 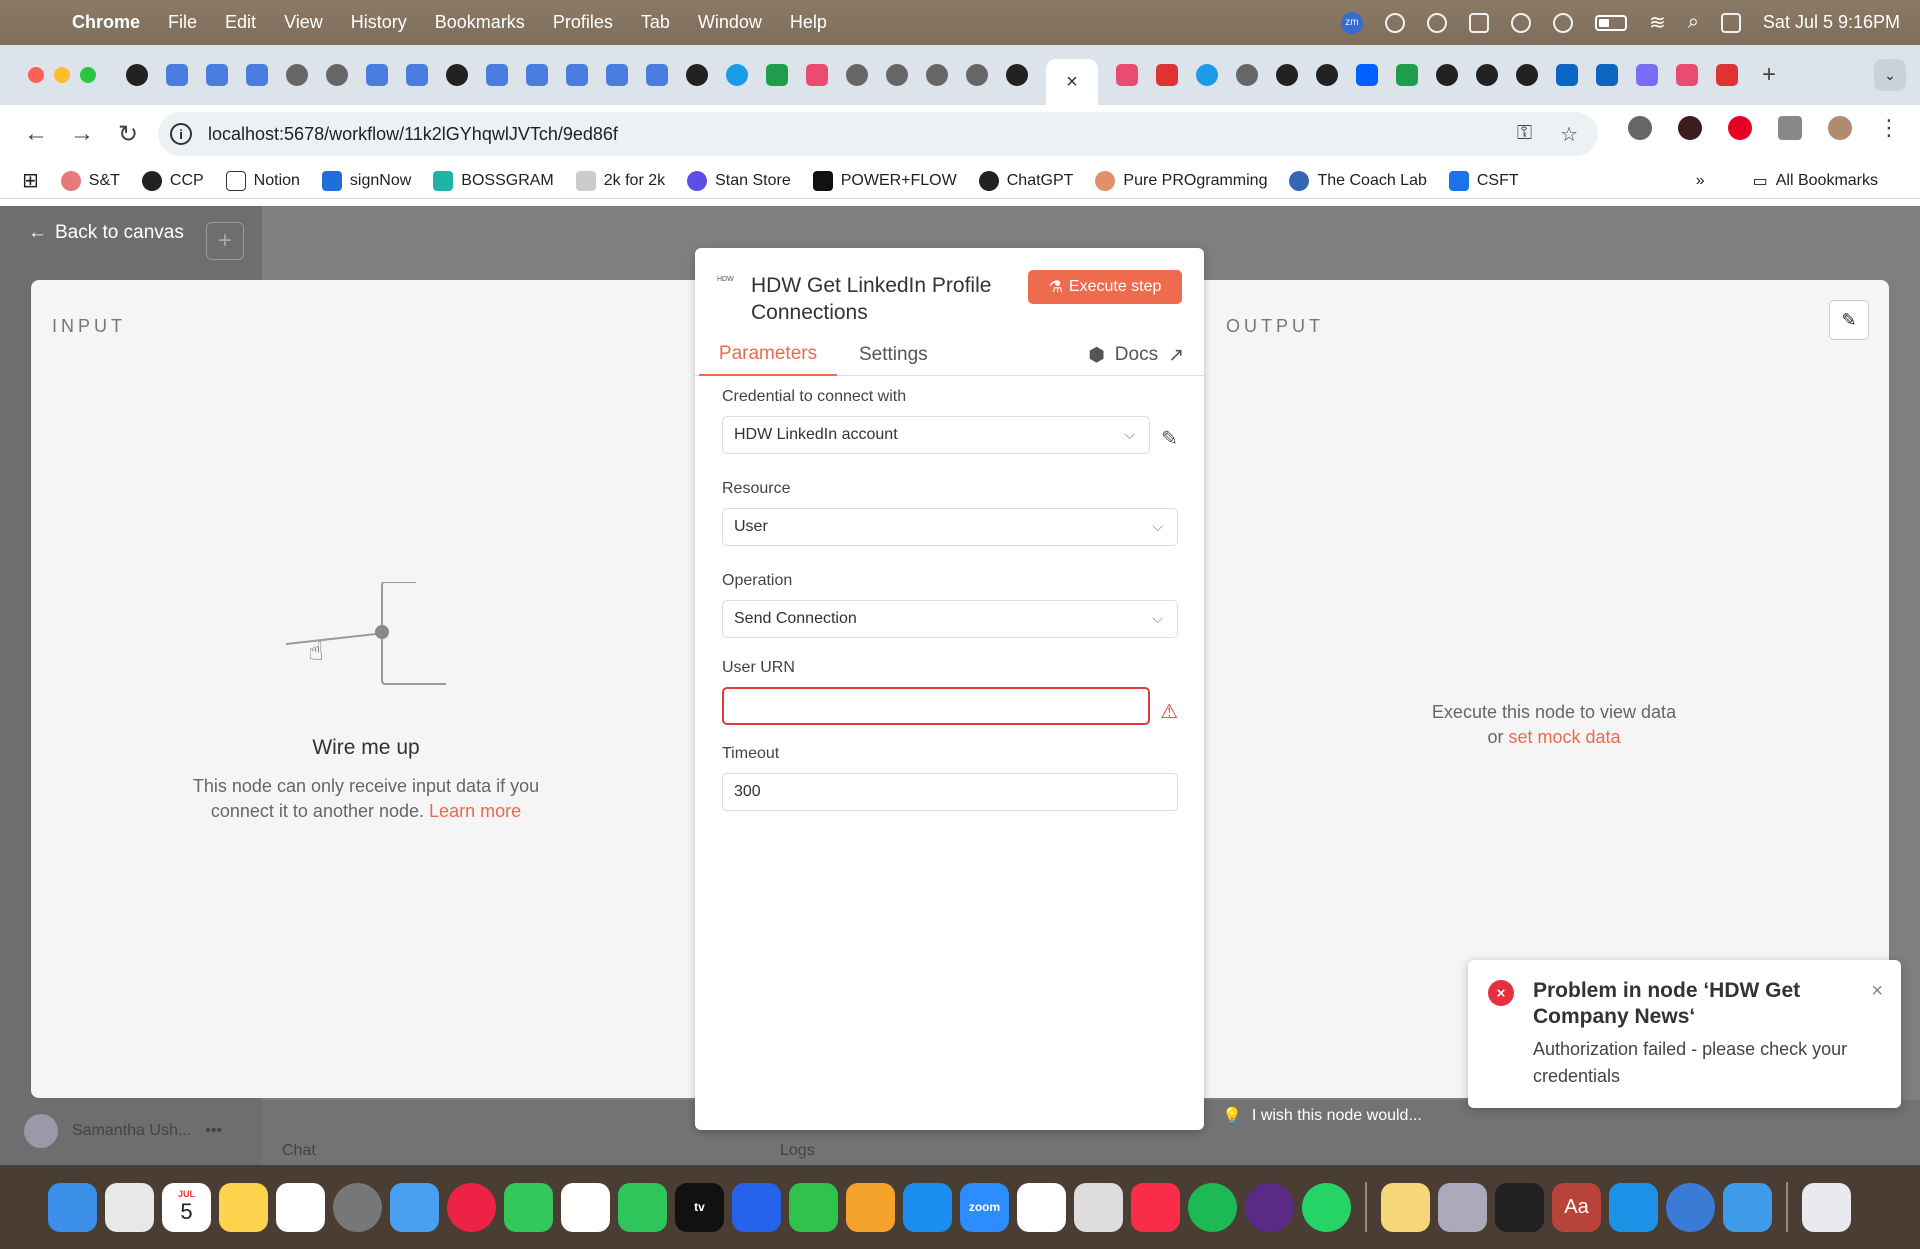 What do you see at coordinates (1700, 181) in the screenshot?
I see `more-bookmarks-chevron-icon: »` at bounding box center [1700, 181].